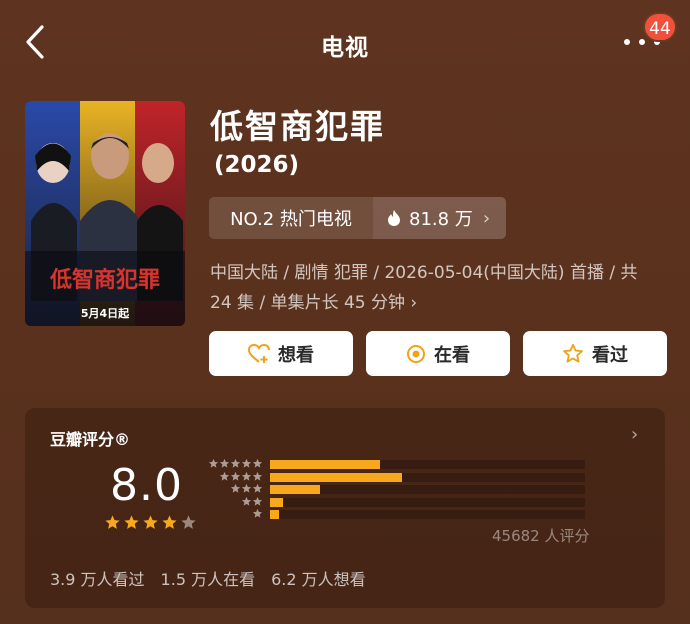 This screenshot has width=690, height=624. Describe the element at coordinates (291, 219) in the screenshot. I see `rank-label: NO.2 热门电视` at that location.